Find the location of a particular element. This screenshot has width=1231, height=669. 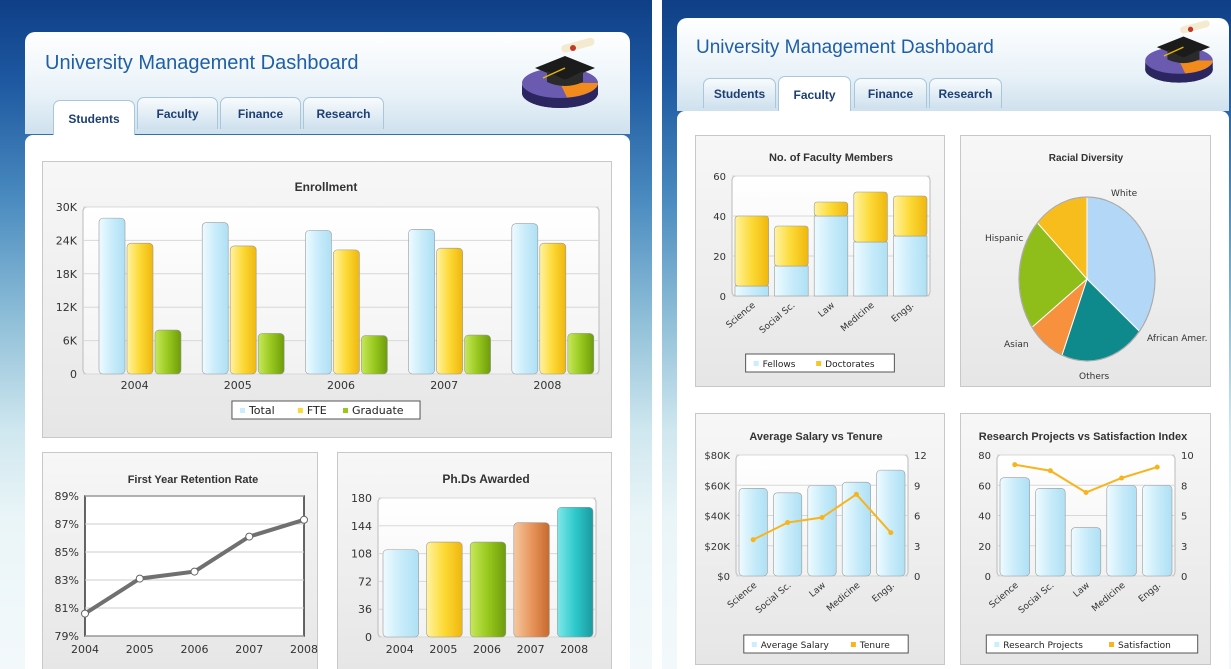

y2-tick-label: 5 is located at coordinates (1184, 517).